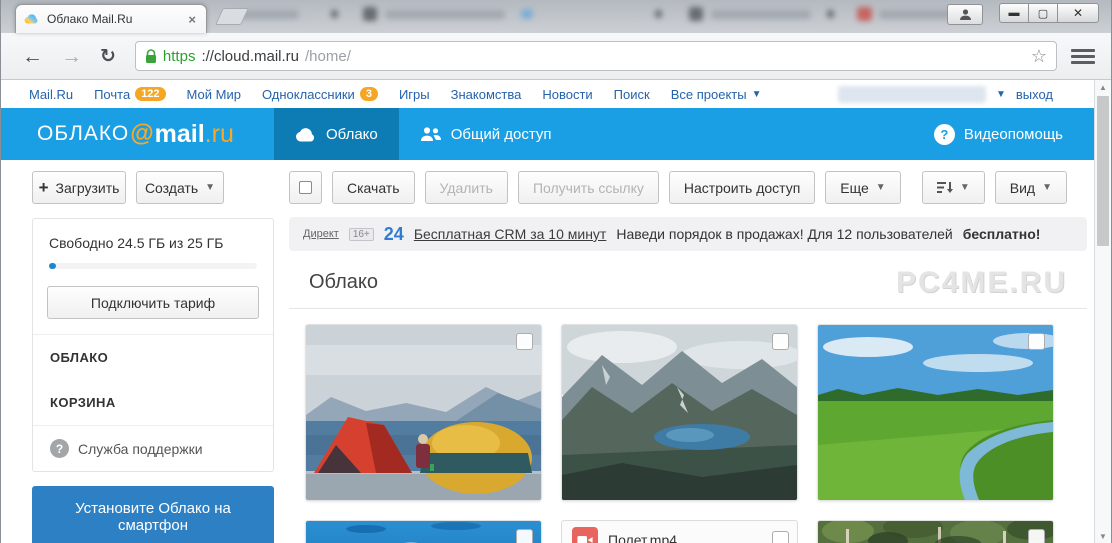 This screenshot has height=543, width=1112. I want to click on logo-cloud-text: ОБЛАКО, so click(83, 133).